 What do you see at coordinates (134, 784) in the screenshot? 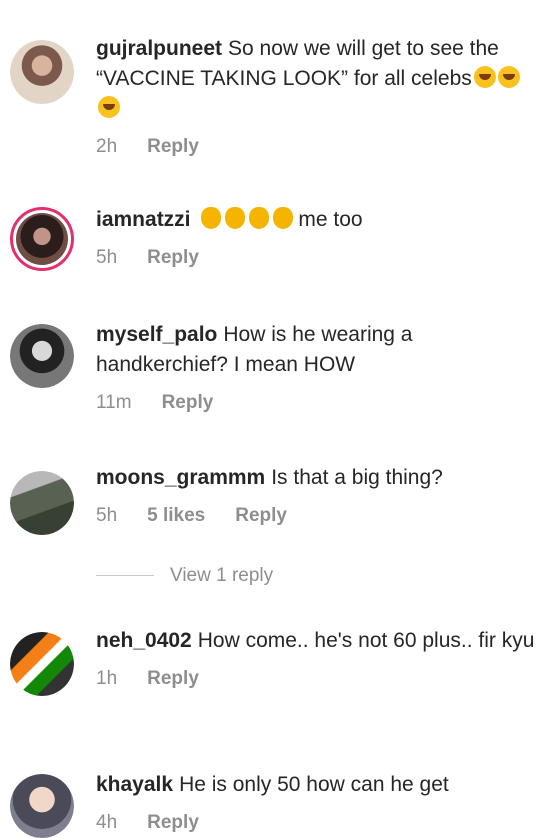
I see `username: khayalk` at bounding box center [134, 784].